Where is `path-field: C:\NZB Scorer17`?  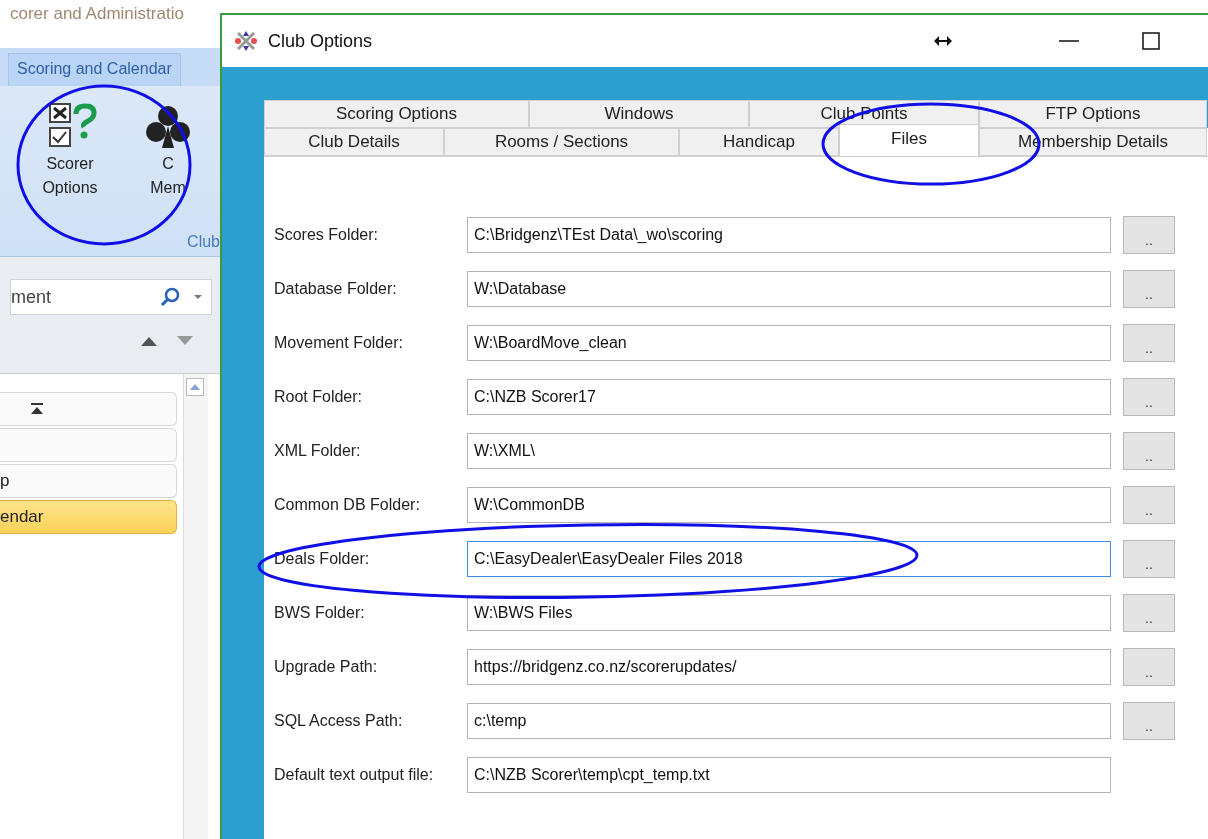 path-field: C:\NZB Scorer17 is located at coordinates (789, 397).